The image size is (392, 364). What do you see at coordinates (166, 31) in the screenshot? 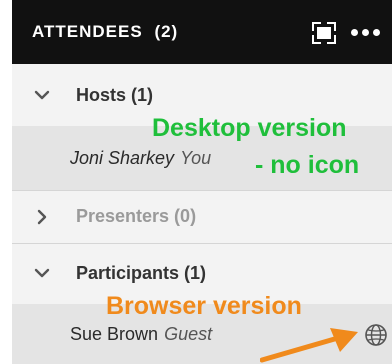
I see `attendee-count: (2)` at bounding box center [166, 31].